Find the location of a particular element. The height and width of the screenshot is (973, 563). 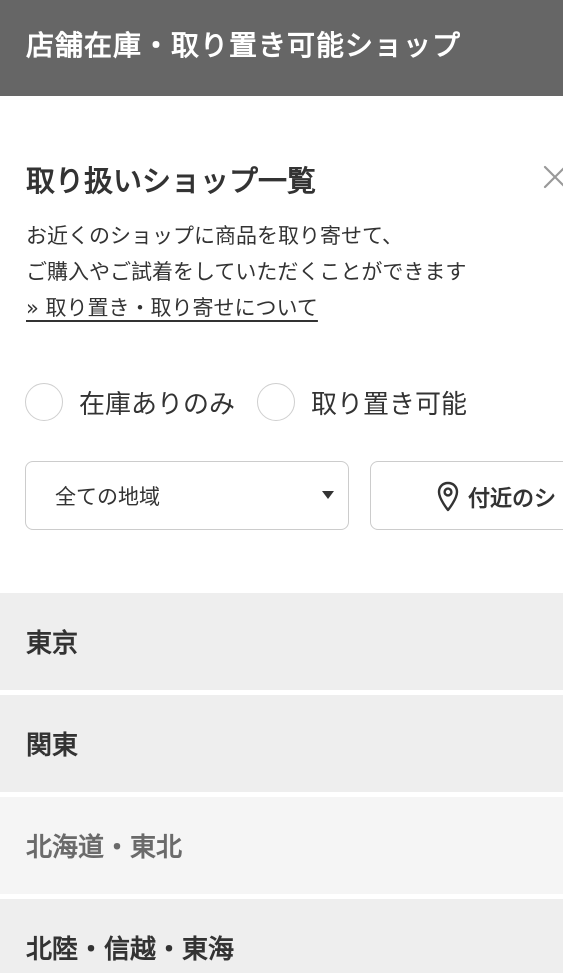

location-pin-icon is located at coordinates (448, 496).